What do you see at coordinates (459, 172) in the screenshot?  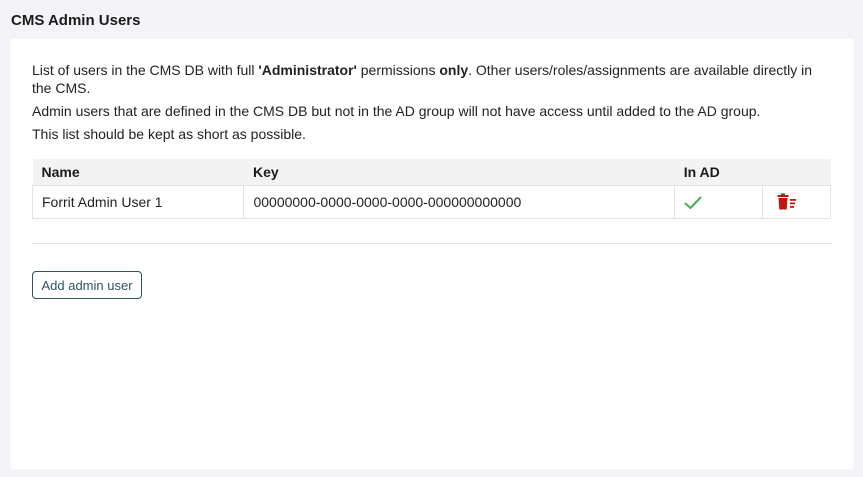 I see `column-header-key: Key` at bounding box center [459, 172].